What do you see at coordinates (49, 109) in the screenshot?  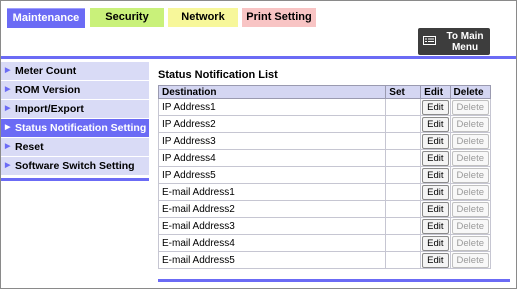 I see `sidebar-item-label: Import/Export` at bounding box center [49, 109].